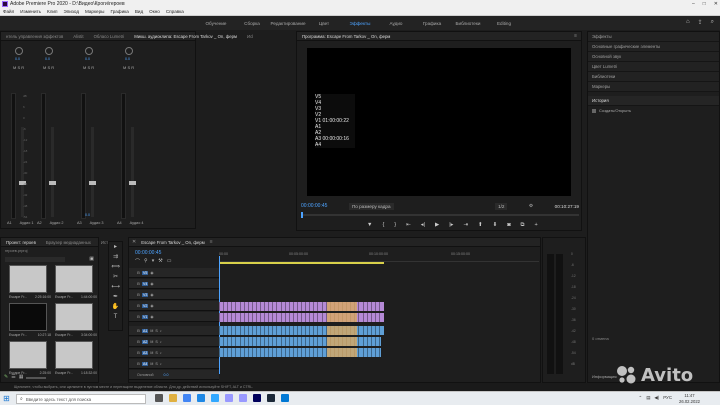 This screenshot has width=720, height=405. Describe the element at coordinates (78, 36) in the screenshot. I see `top-panel-tab-1: Аlistit` at that location.